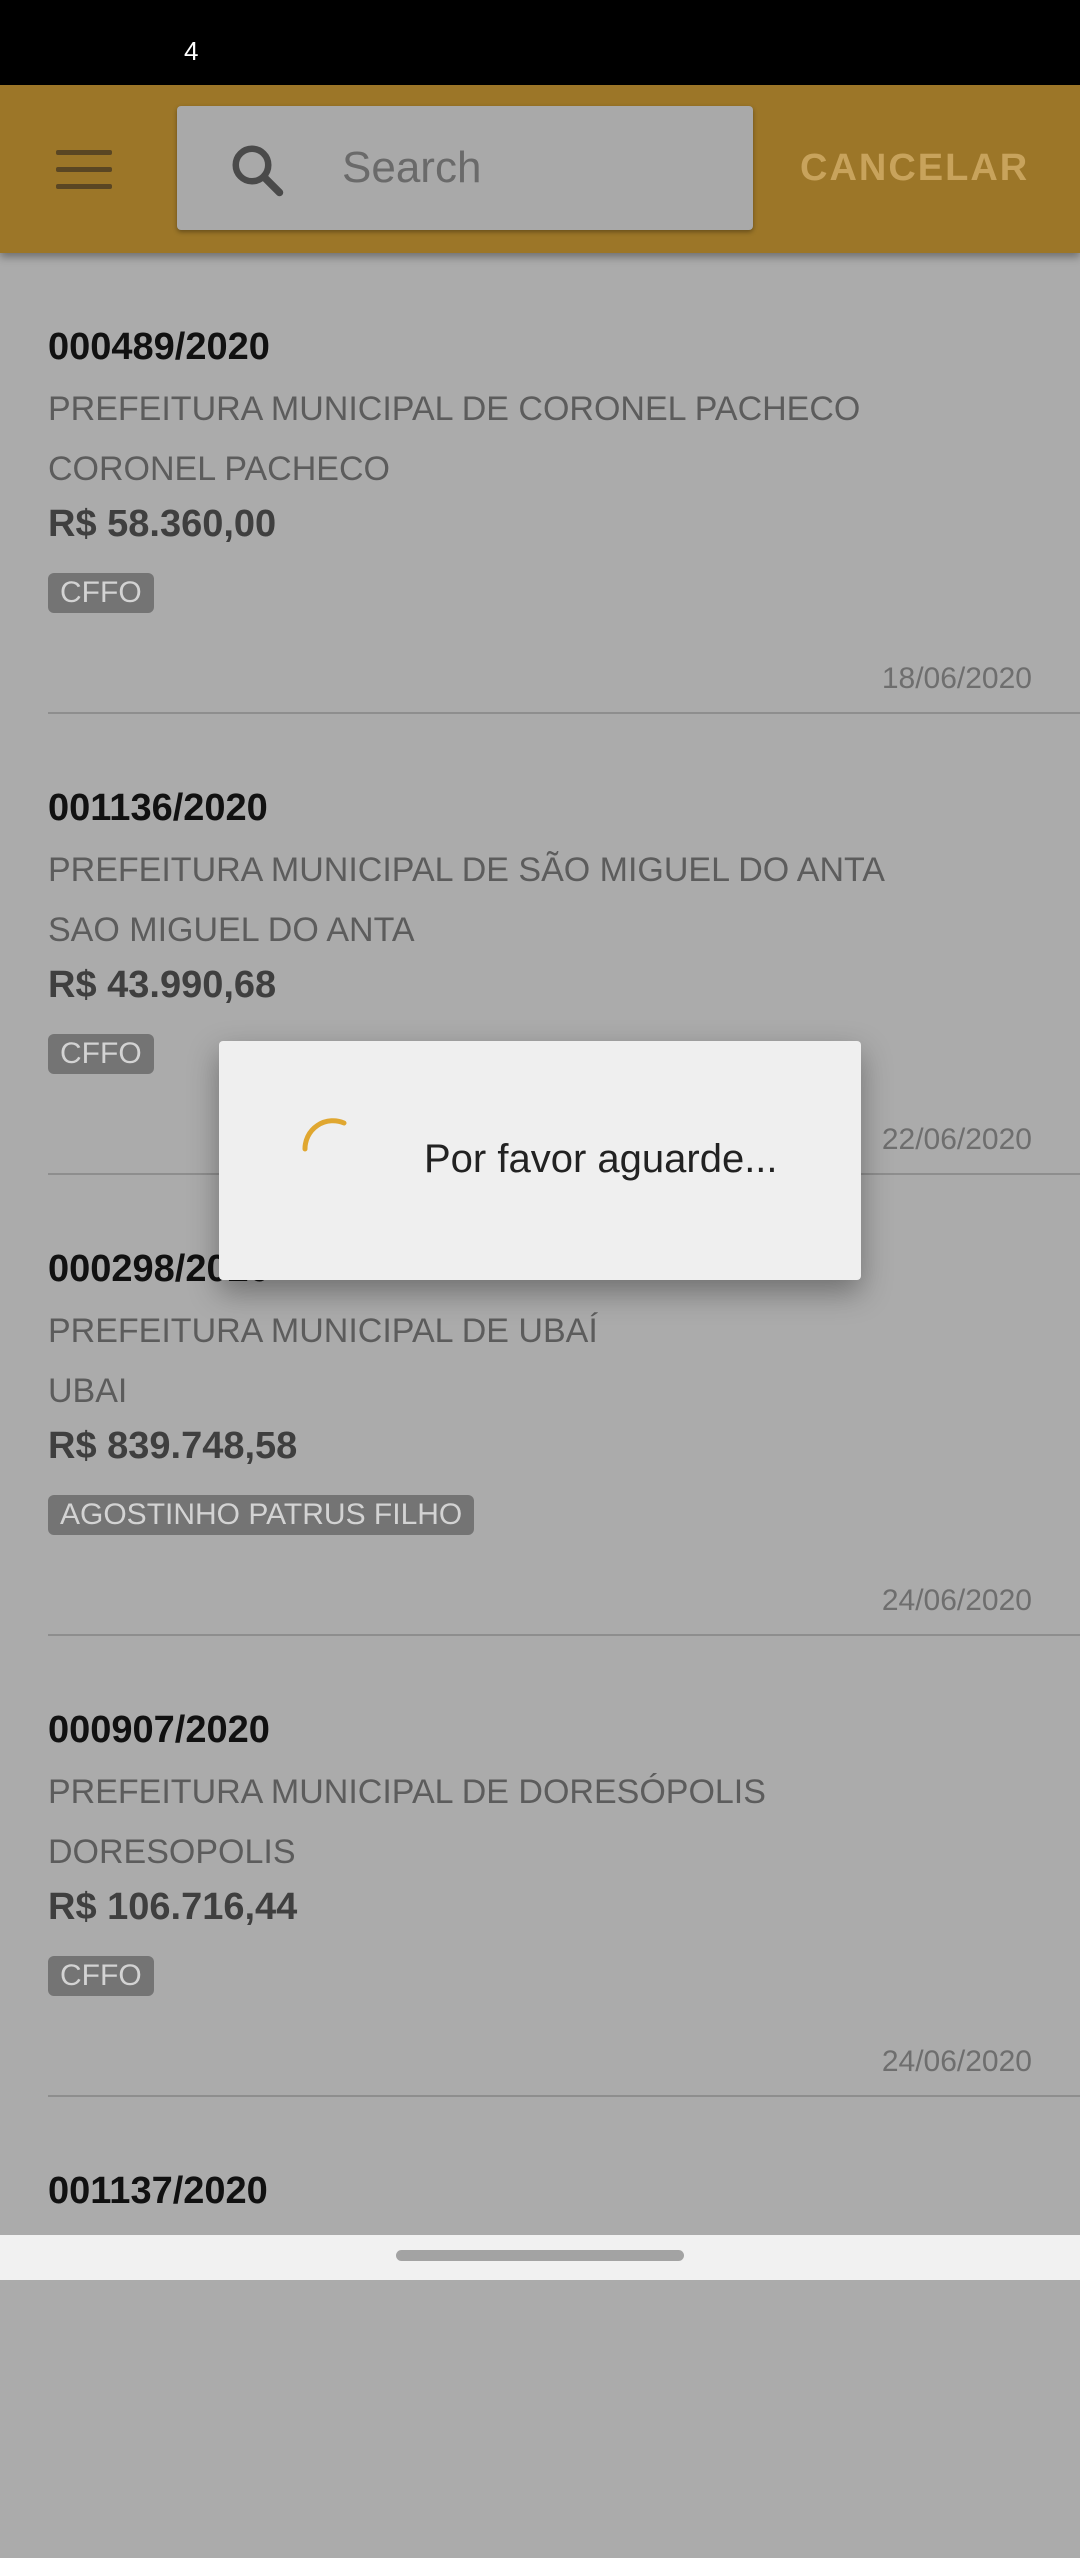 Image resolution: width=1080 pixels, height=2558 pixels. What do you see at coordinates (173, 1446) in the screenshot?
I see `item-amount: R$ 839.748,58` at bounding box center [173, 1446].